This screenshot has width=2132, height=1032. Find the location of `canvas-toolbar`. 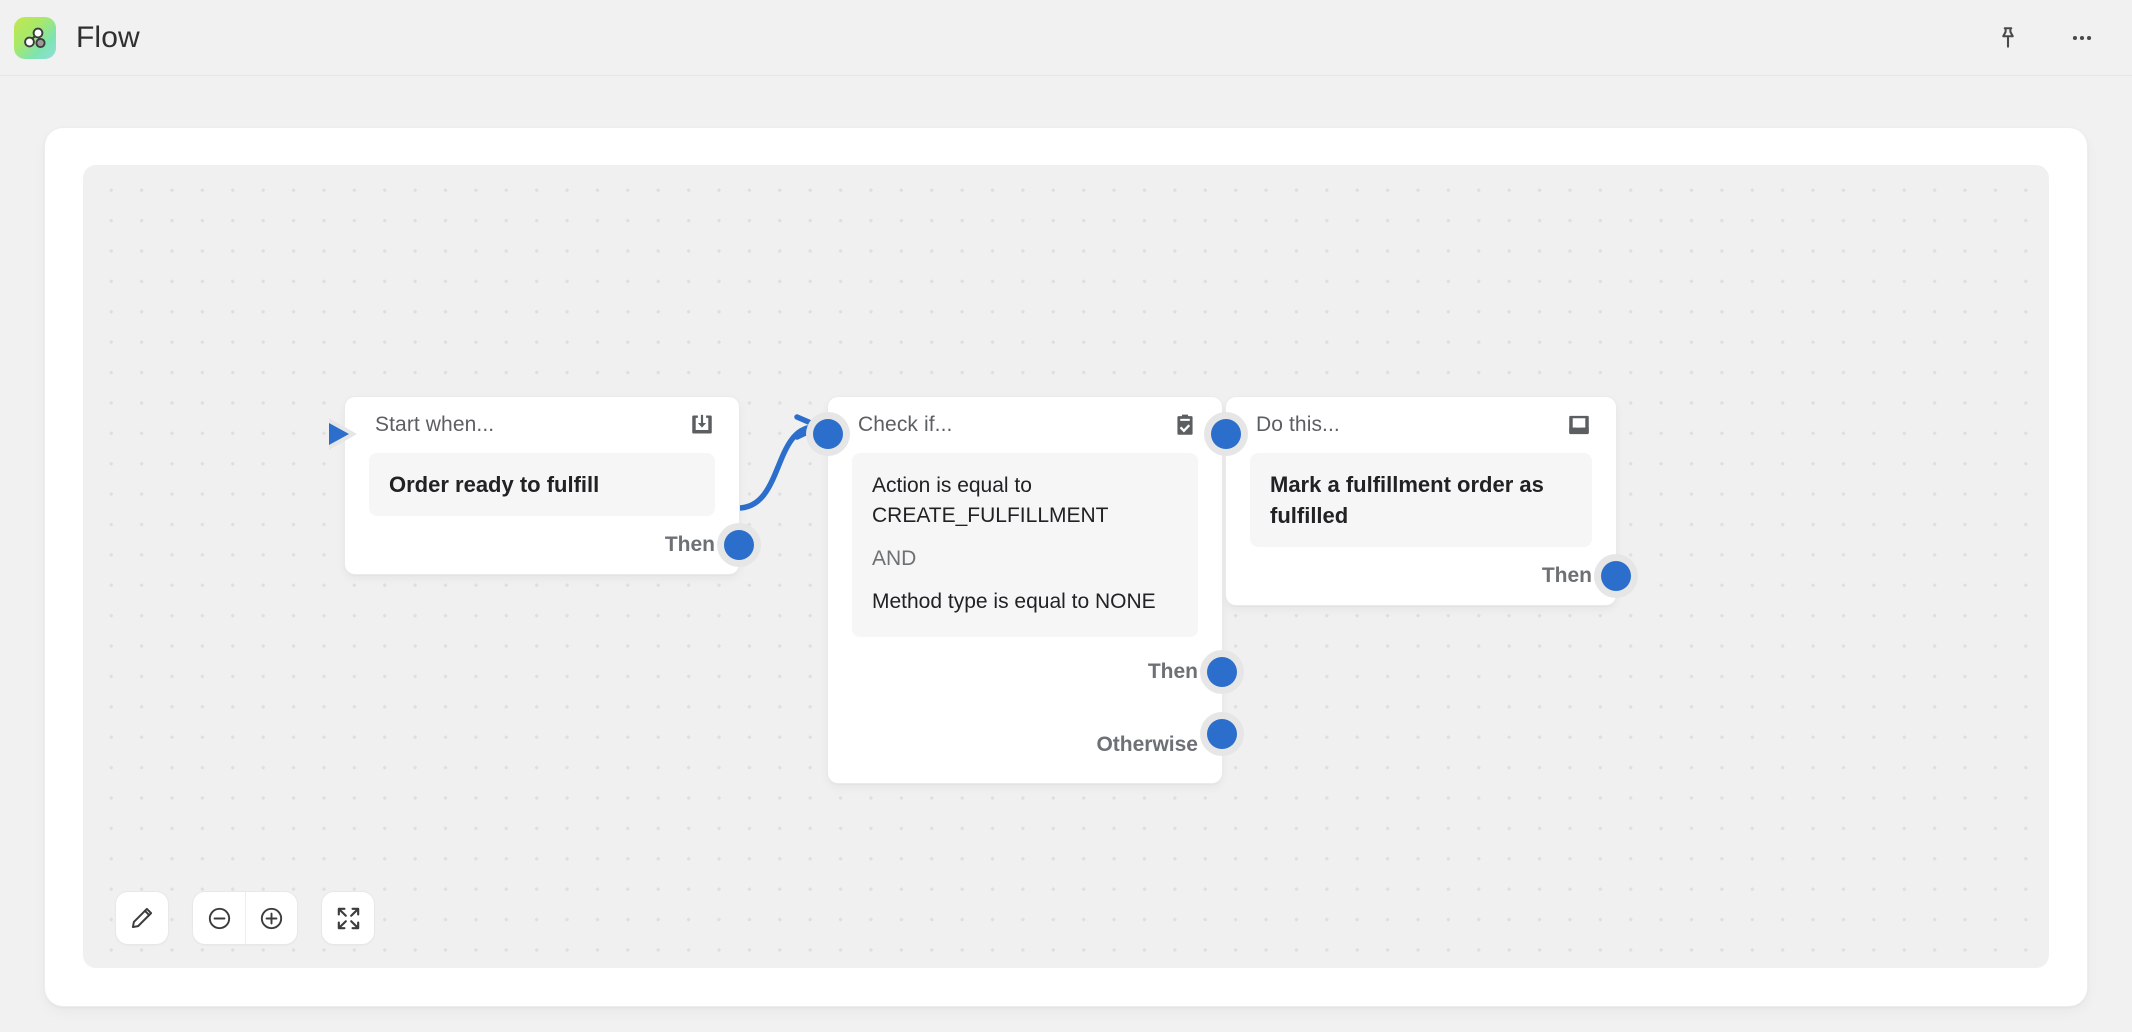

canvas-toolbar is located at coordinates (245, 918).